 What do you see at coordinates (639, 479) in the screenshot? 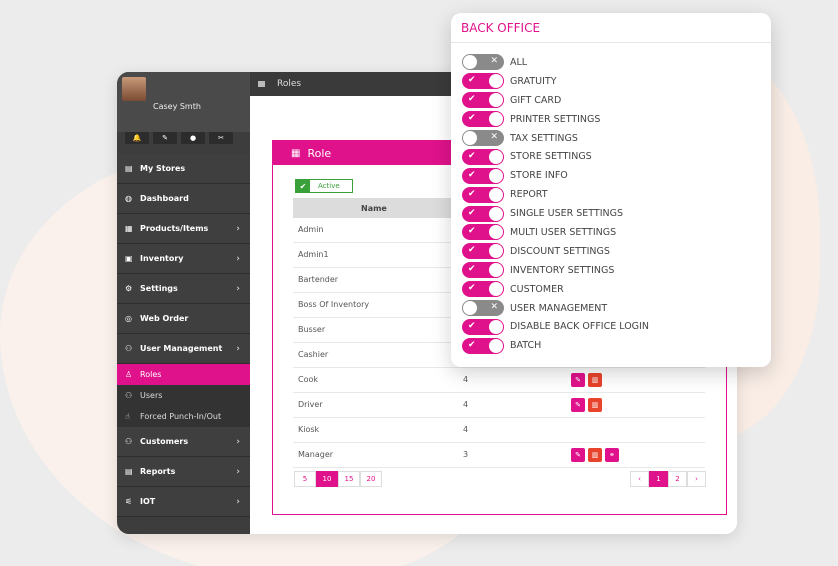
I see `page-button: ‹` at bounding box center [639, 479].